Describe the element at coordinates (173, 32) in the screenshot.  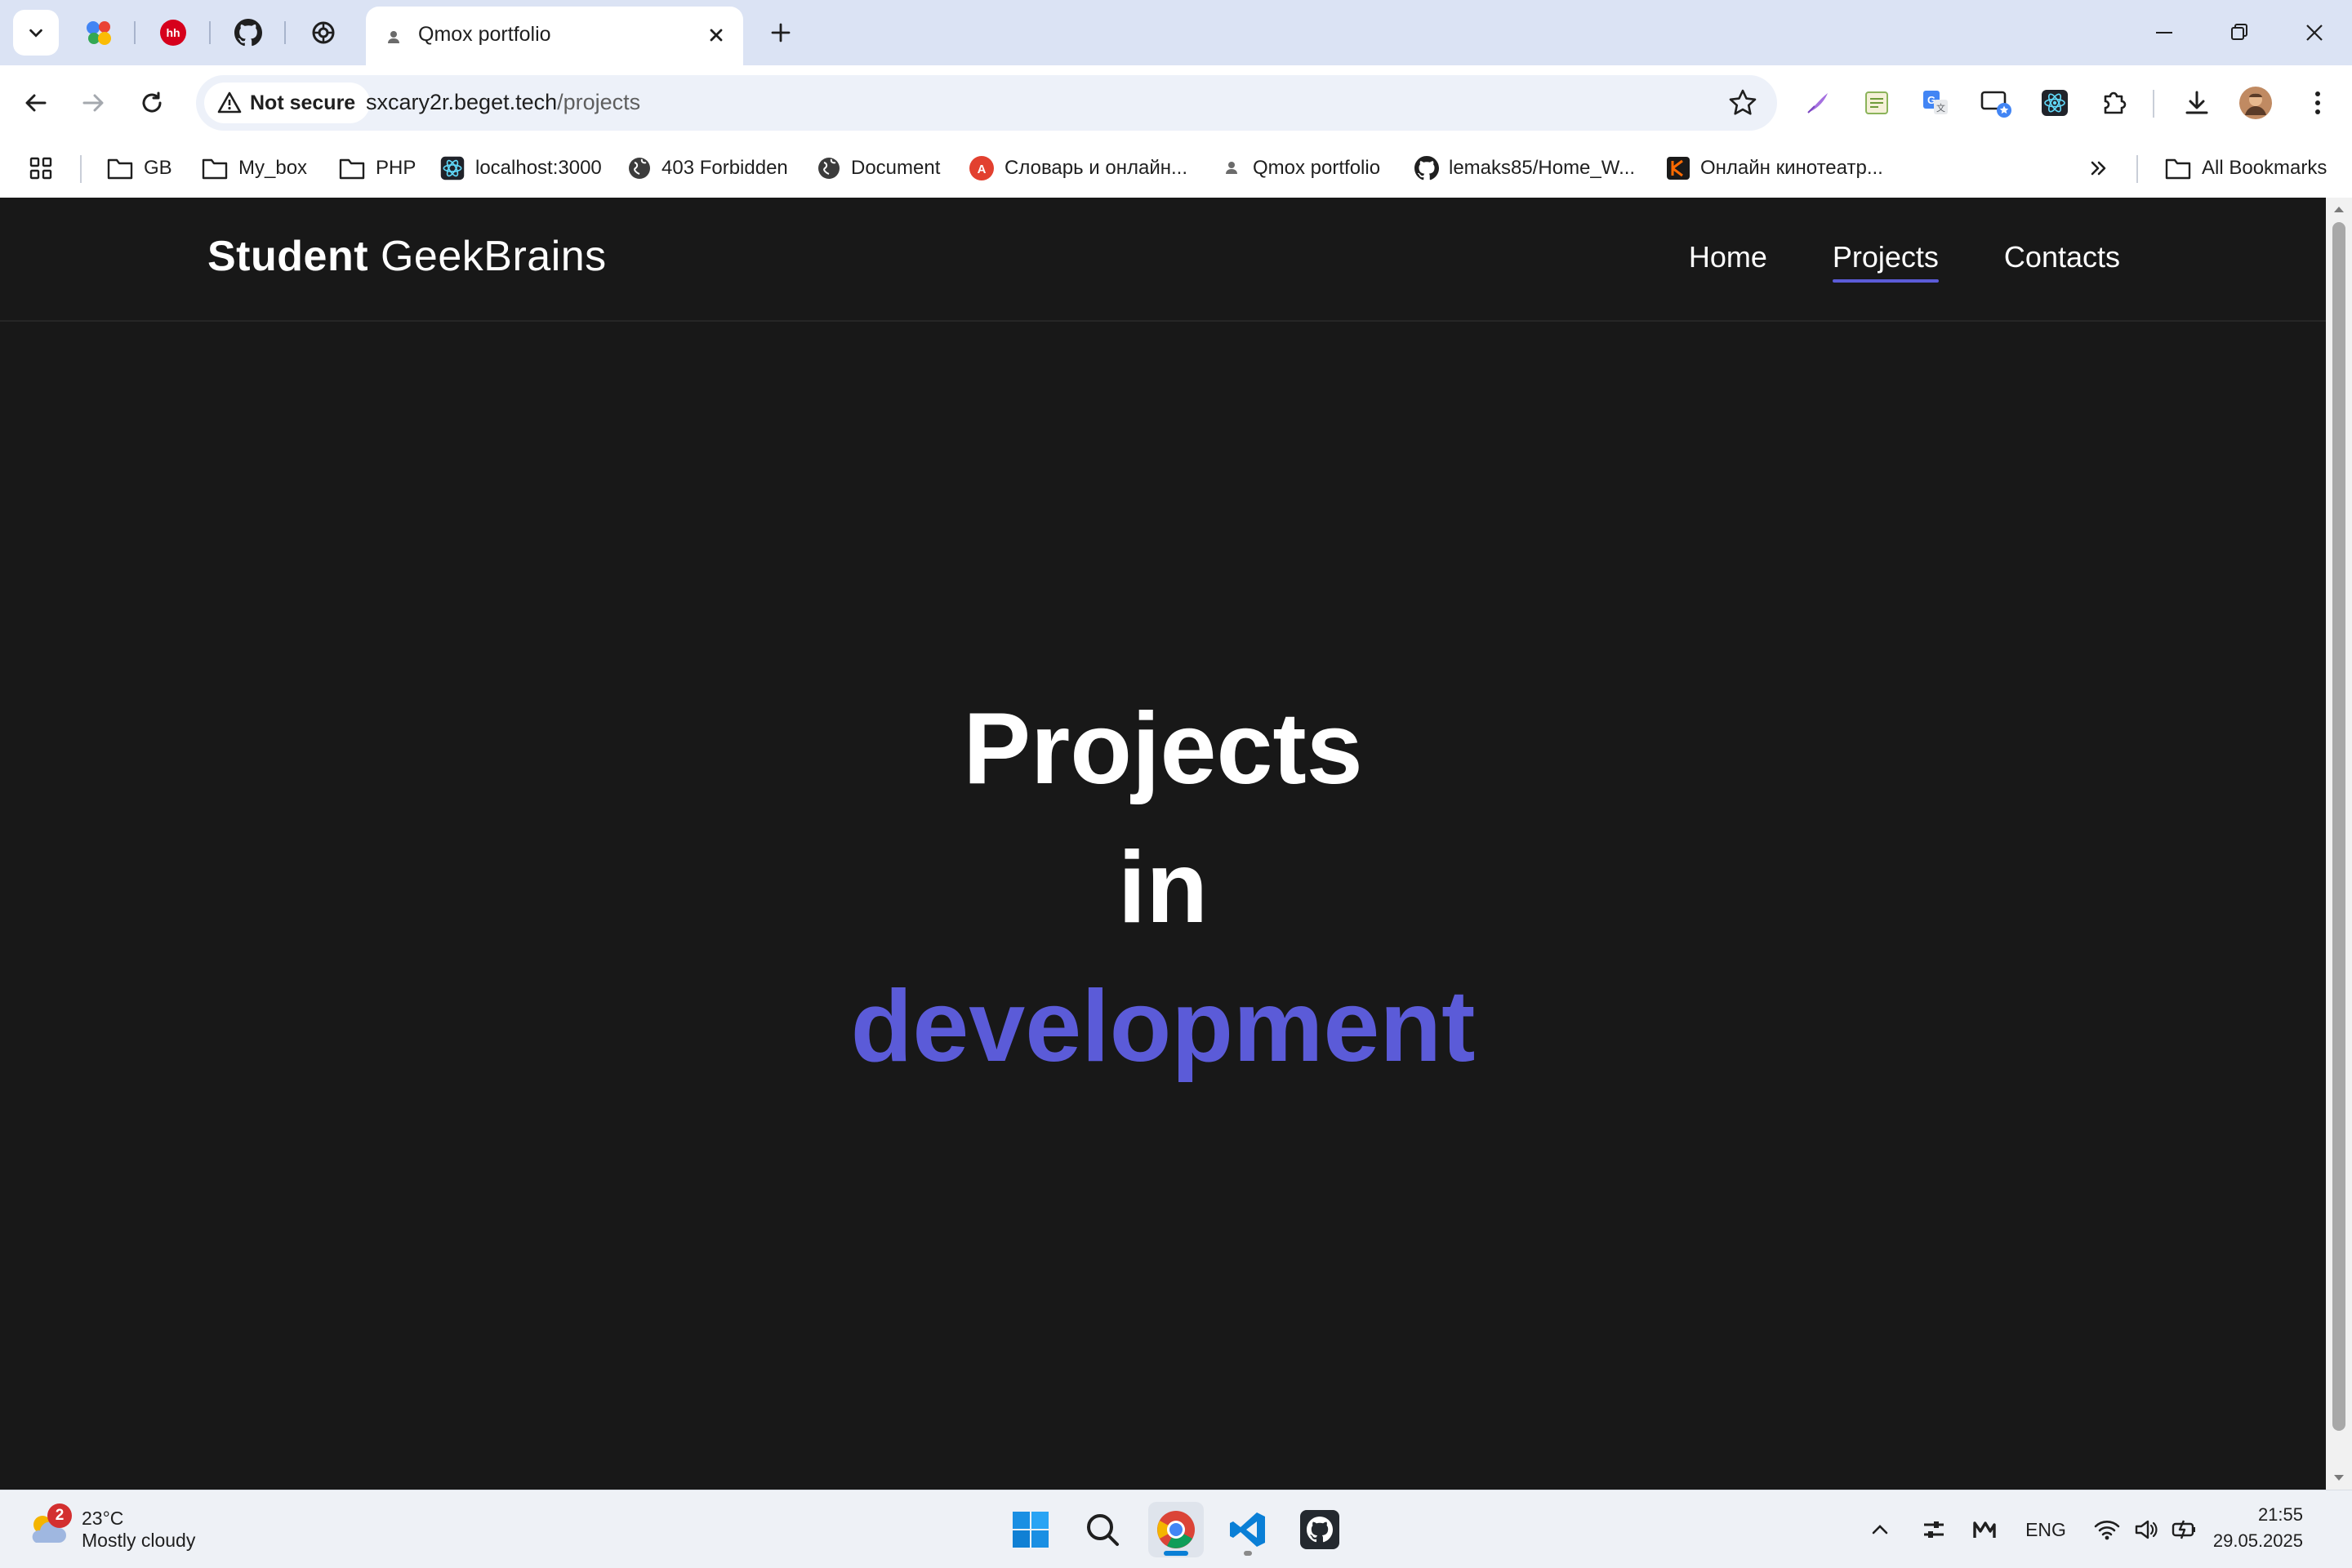
I see `pinned-tab-hh: hh` at that location.